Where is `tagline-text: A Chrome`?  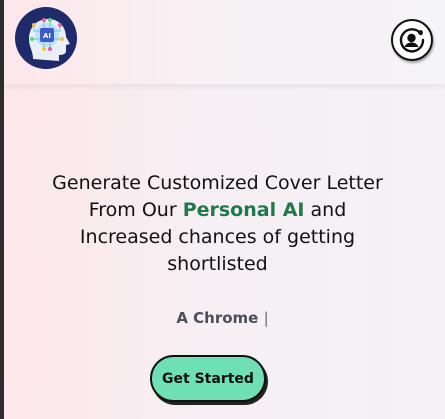 tagline-text: A Chrome is located at coordinates (217, 318).